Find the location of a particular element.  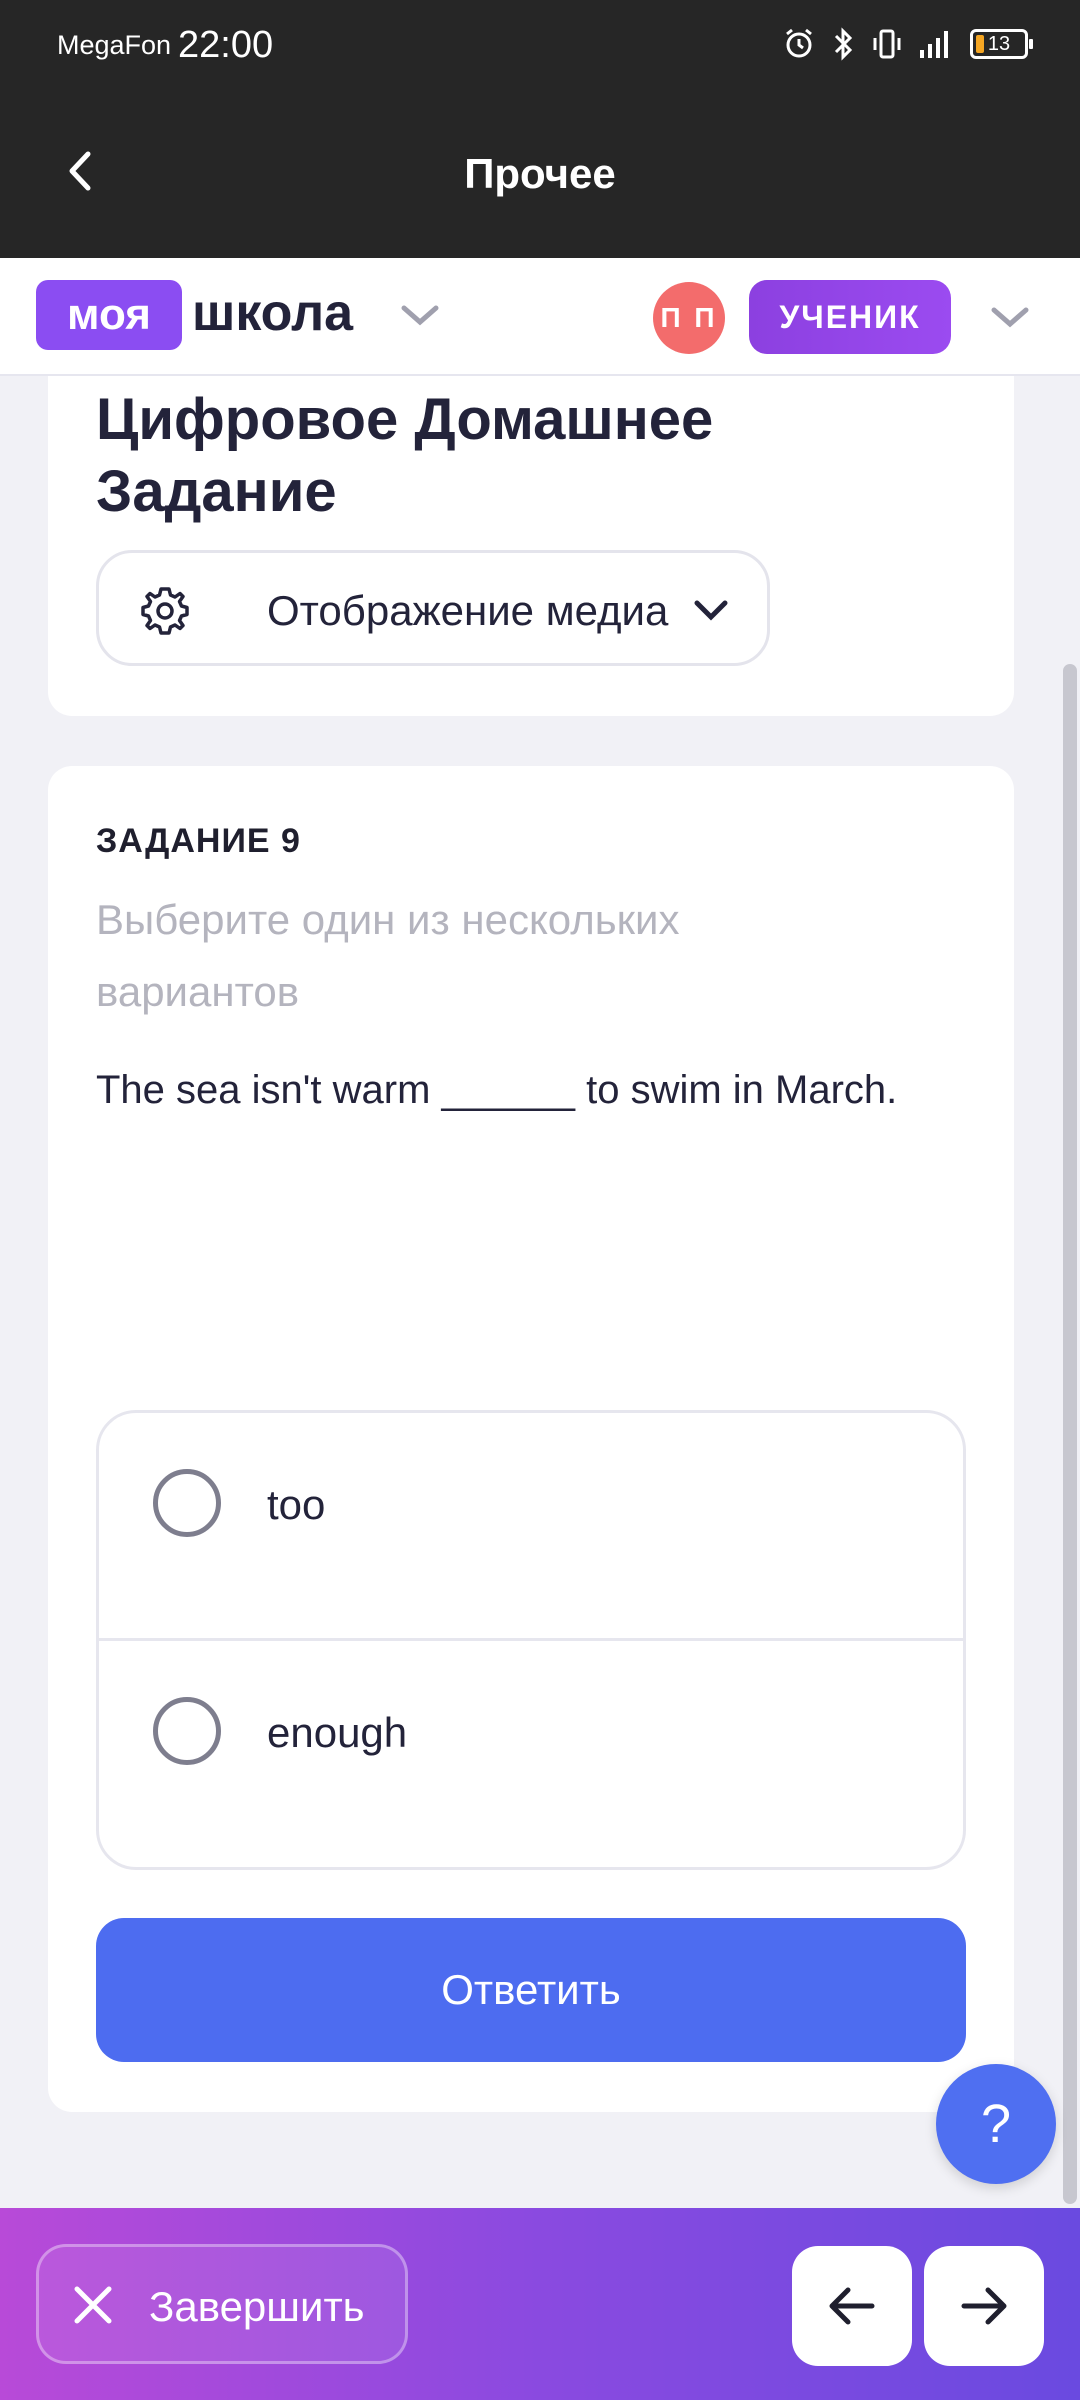

scrollbar is located at coordinates (1070, 1434).